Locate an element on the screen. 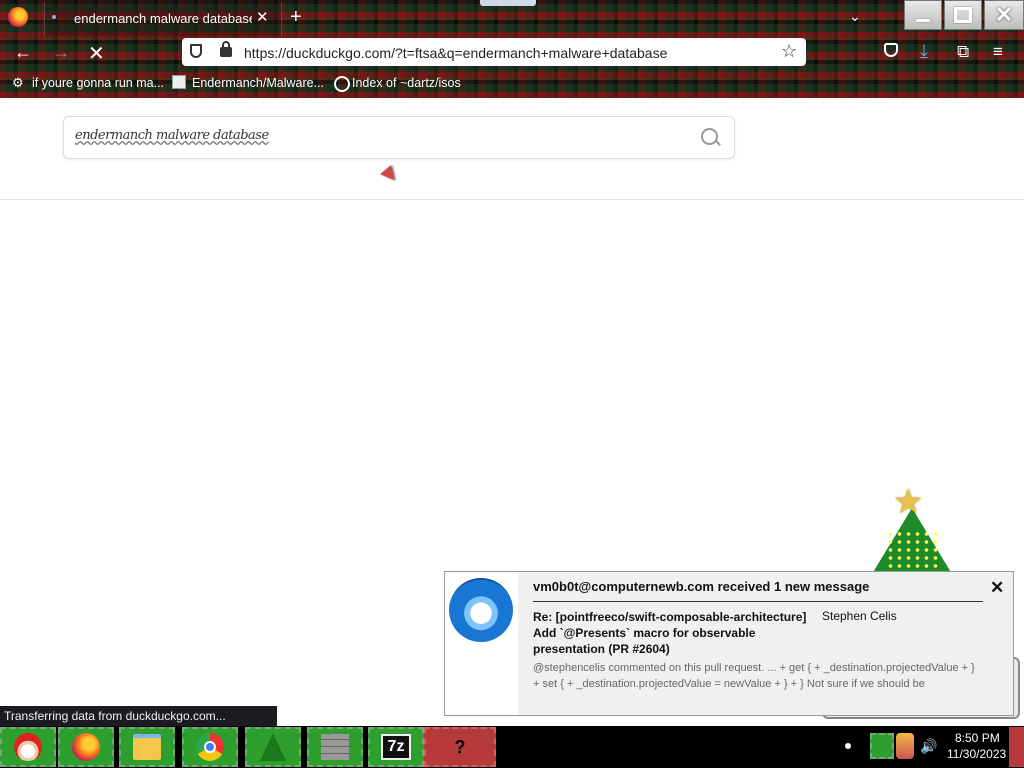  taskbar-7zip: 7z is located at coordinates (396, 747).